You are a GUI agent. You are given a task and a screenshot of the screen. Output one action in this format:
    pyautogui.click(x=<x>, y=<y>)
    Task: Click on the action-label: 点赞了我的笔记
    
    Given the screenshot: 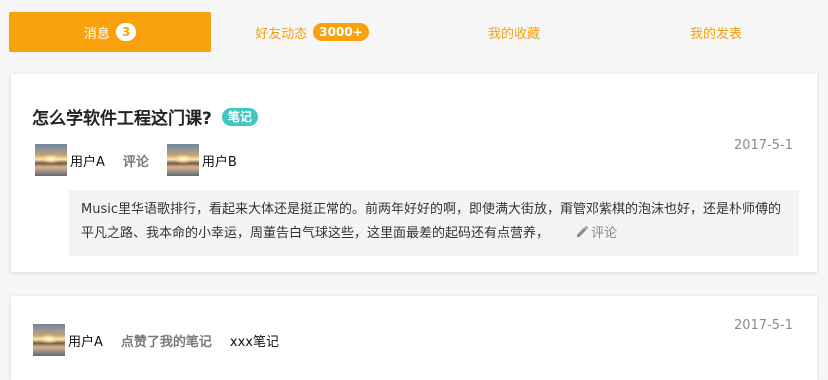 What is the action you would take?
    pyautogui.click(x=166, y=342)
    